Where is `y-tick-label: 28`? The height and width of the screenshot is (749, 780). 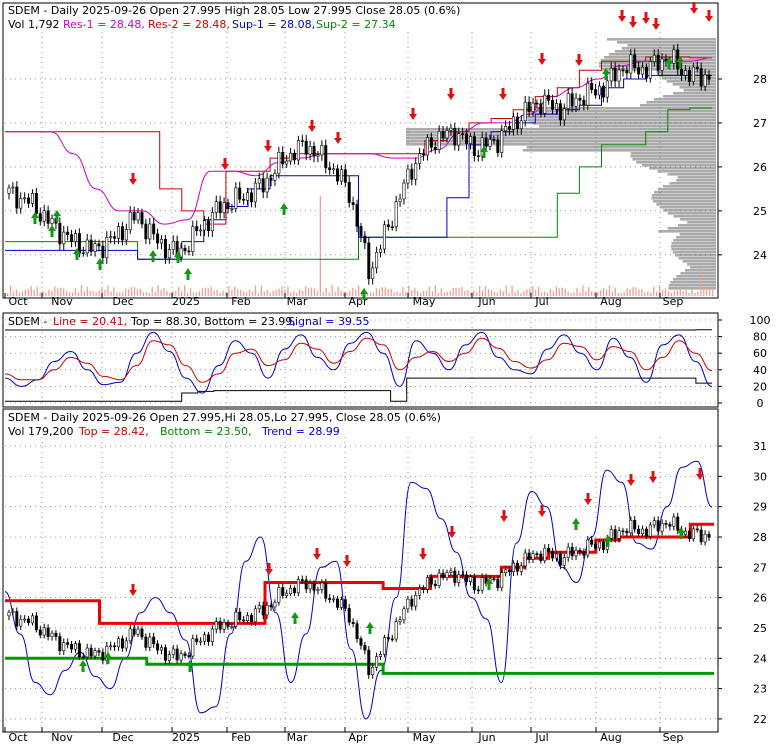 y-tick-label: 28 is located at coordinates (760, 79).